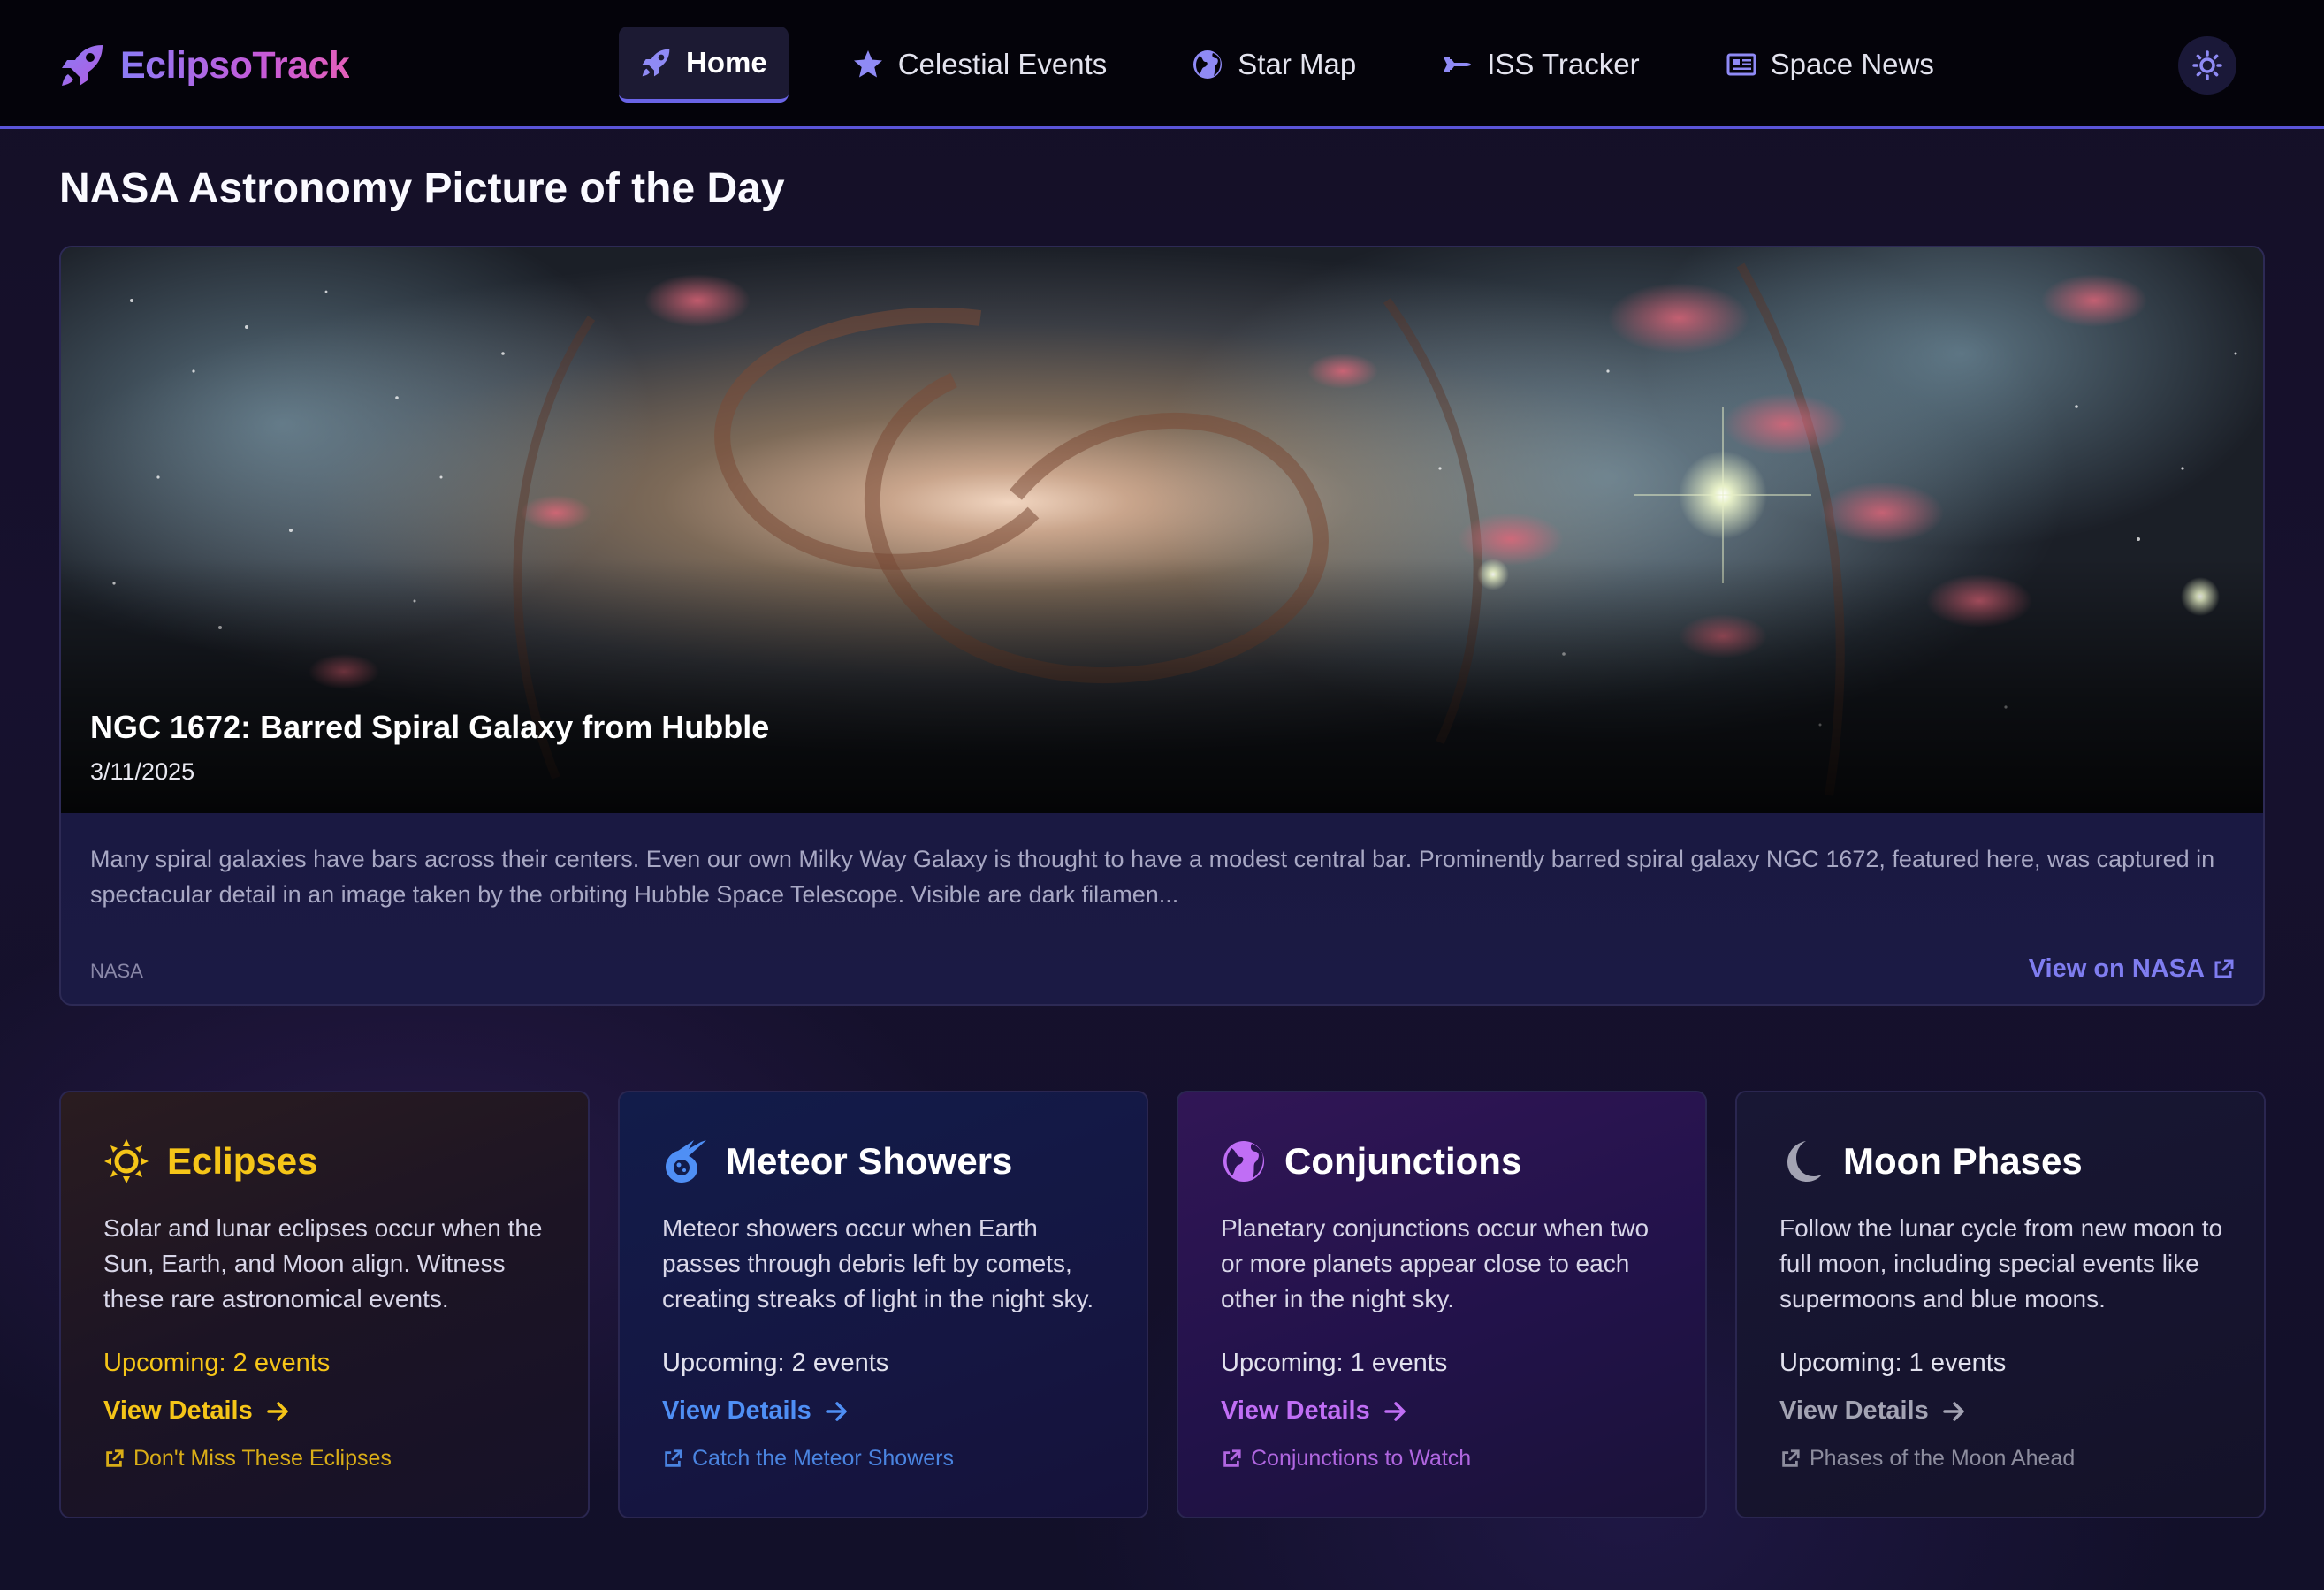 Image resolution: width=2324 pixels, height=1590 pixels. Describe the element at coordinates (1458, 64) in the screenshot. I see `satellite-icon` at that location.